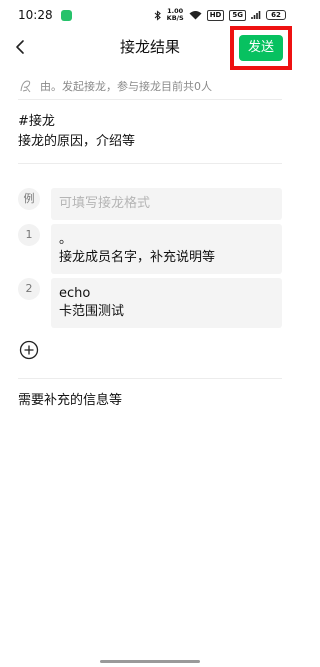  What do you see at coordinates (166, 204) in the screenshot?
I see `example-format-input: 可填写接龙格式` at bounding box center [166, 204].